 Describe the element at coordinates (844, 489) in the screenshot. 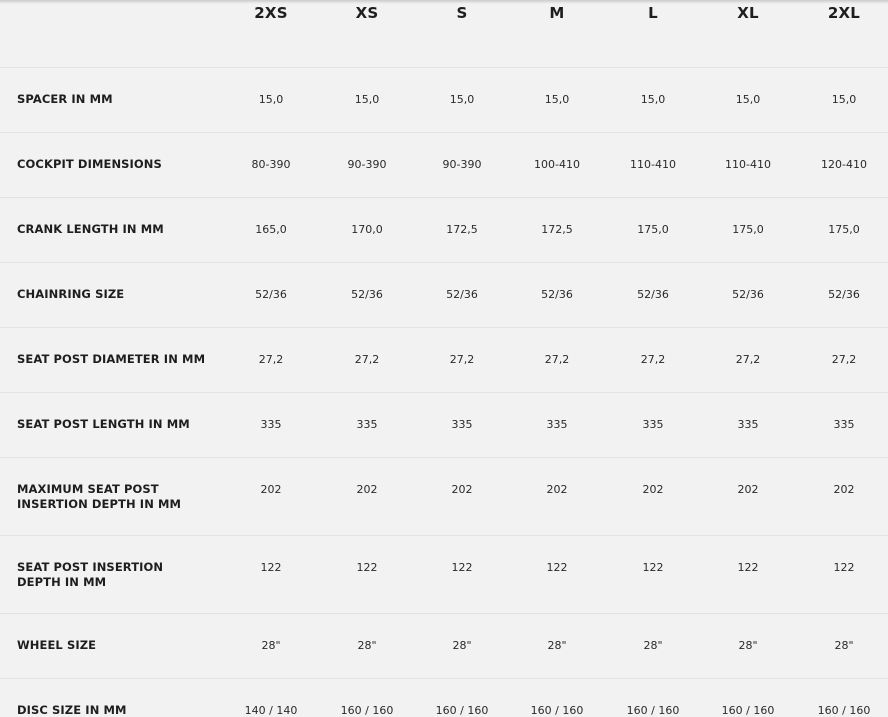

I see `value-cell-2xl: 202` at that location.